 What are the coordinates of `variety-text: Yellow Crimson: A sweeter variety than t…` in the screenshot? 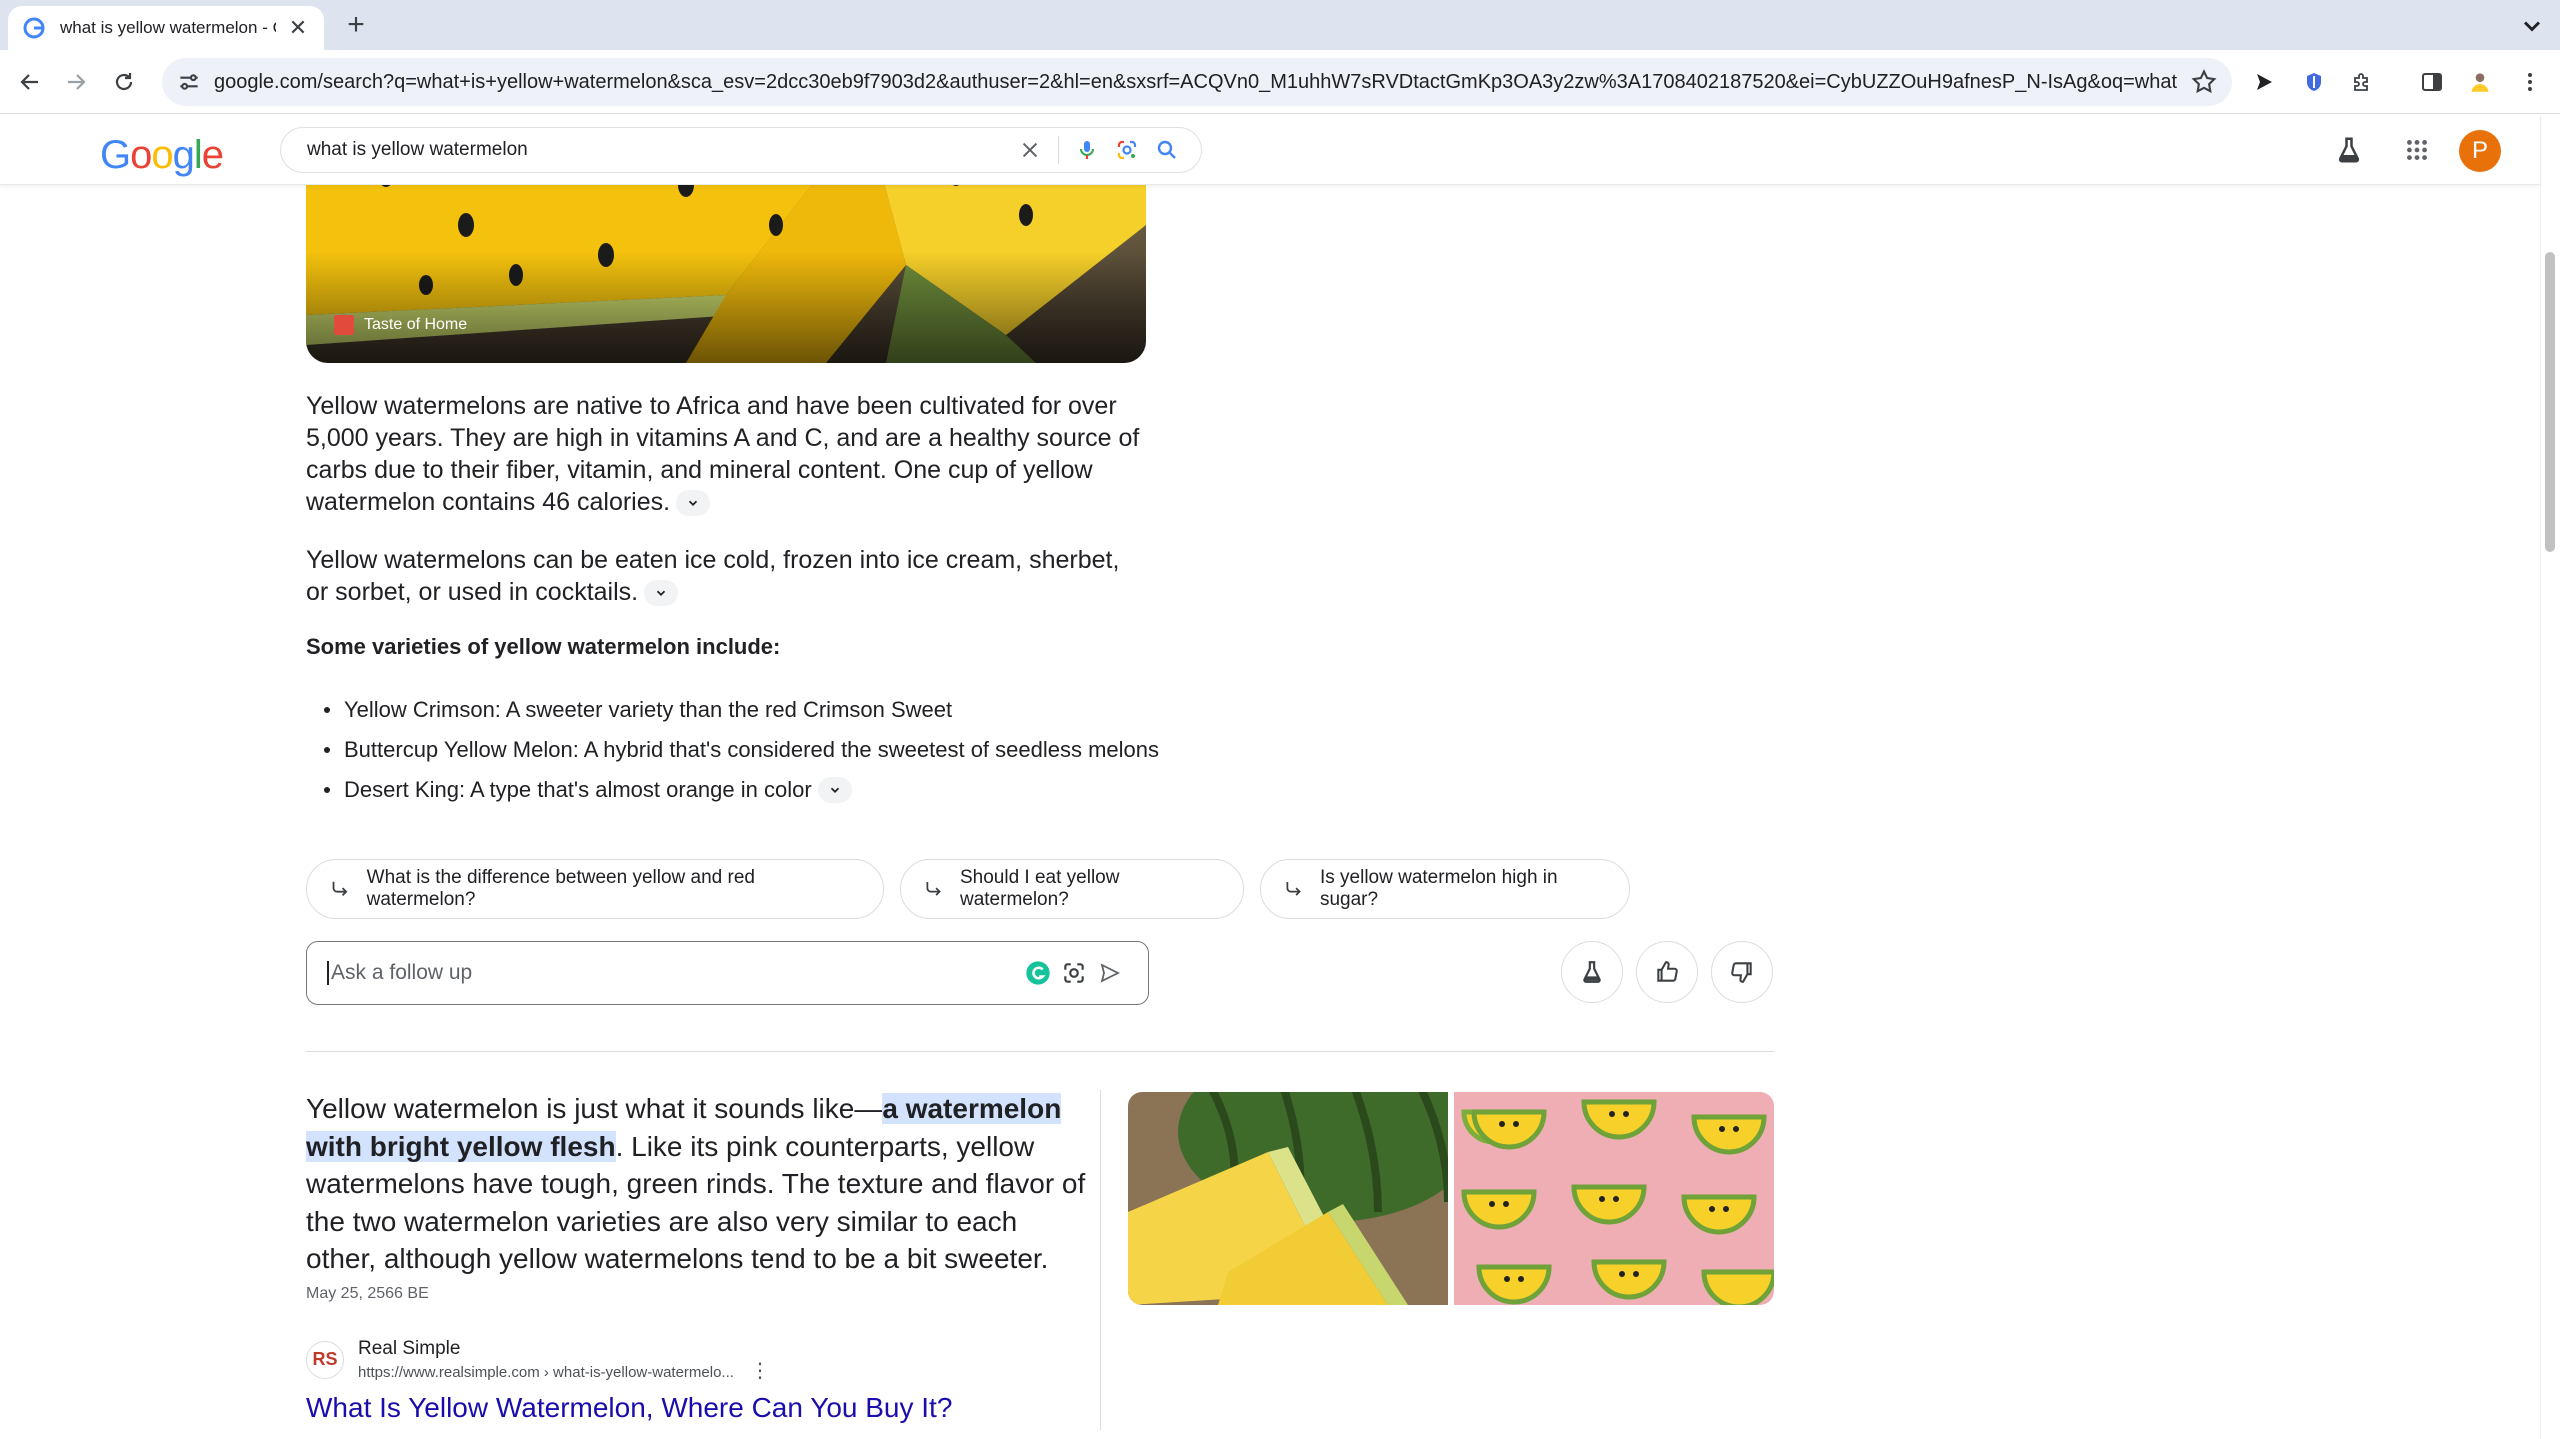 It's located at (648, 709).